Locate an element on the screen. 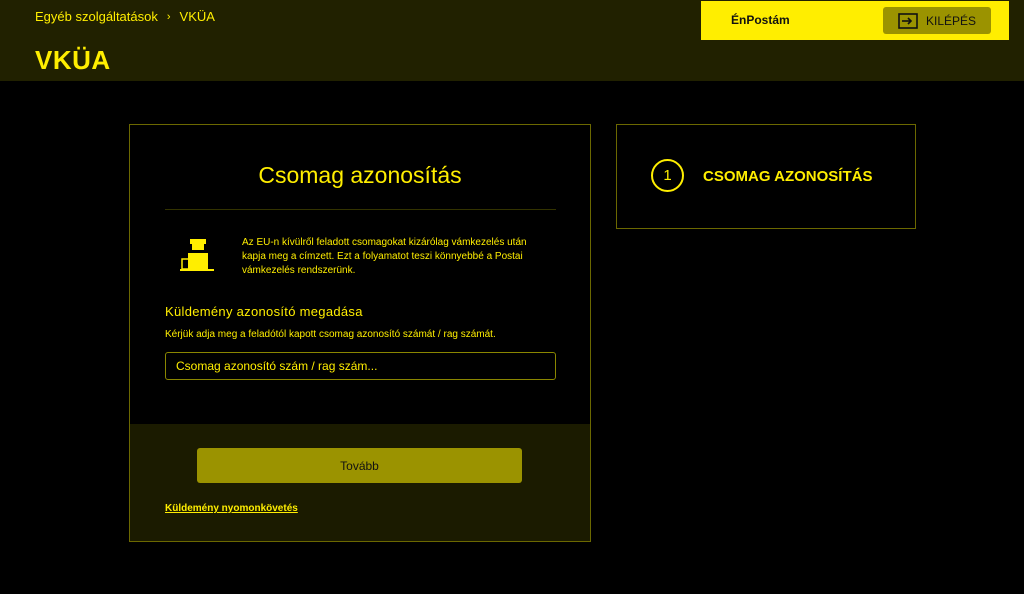  logout-icon is located at coordinates (908, 20).